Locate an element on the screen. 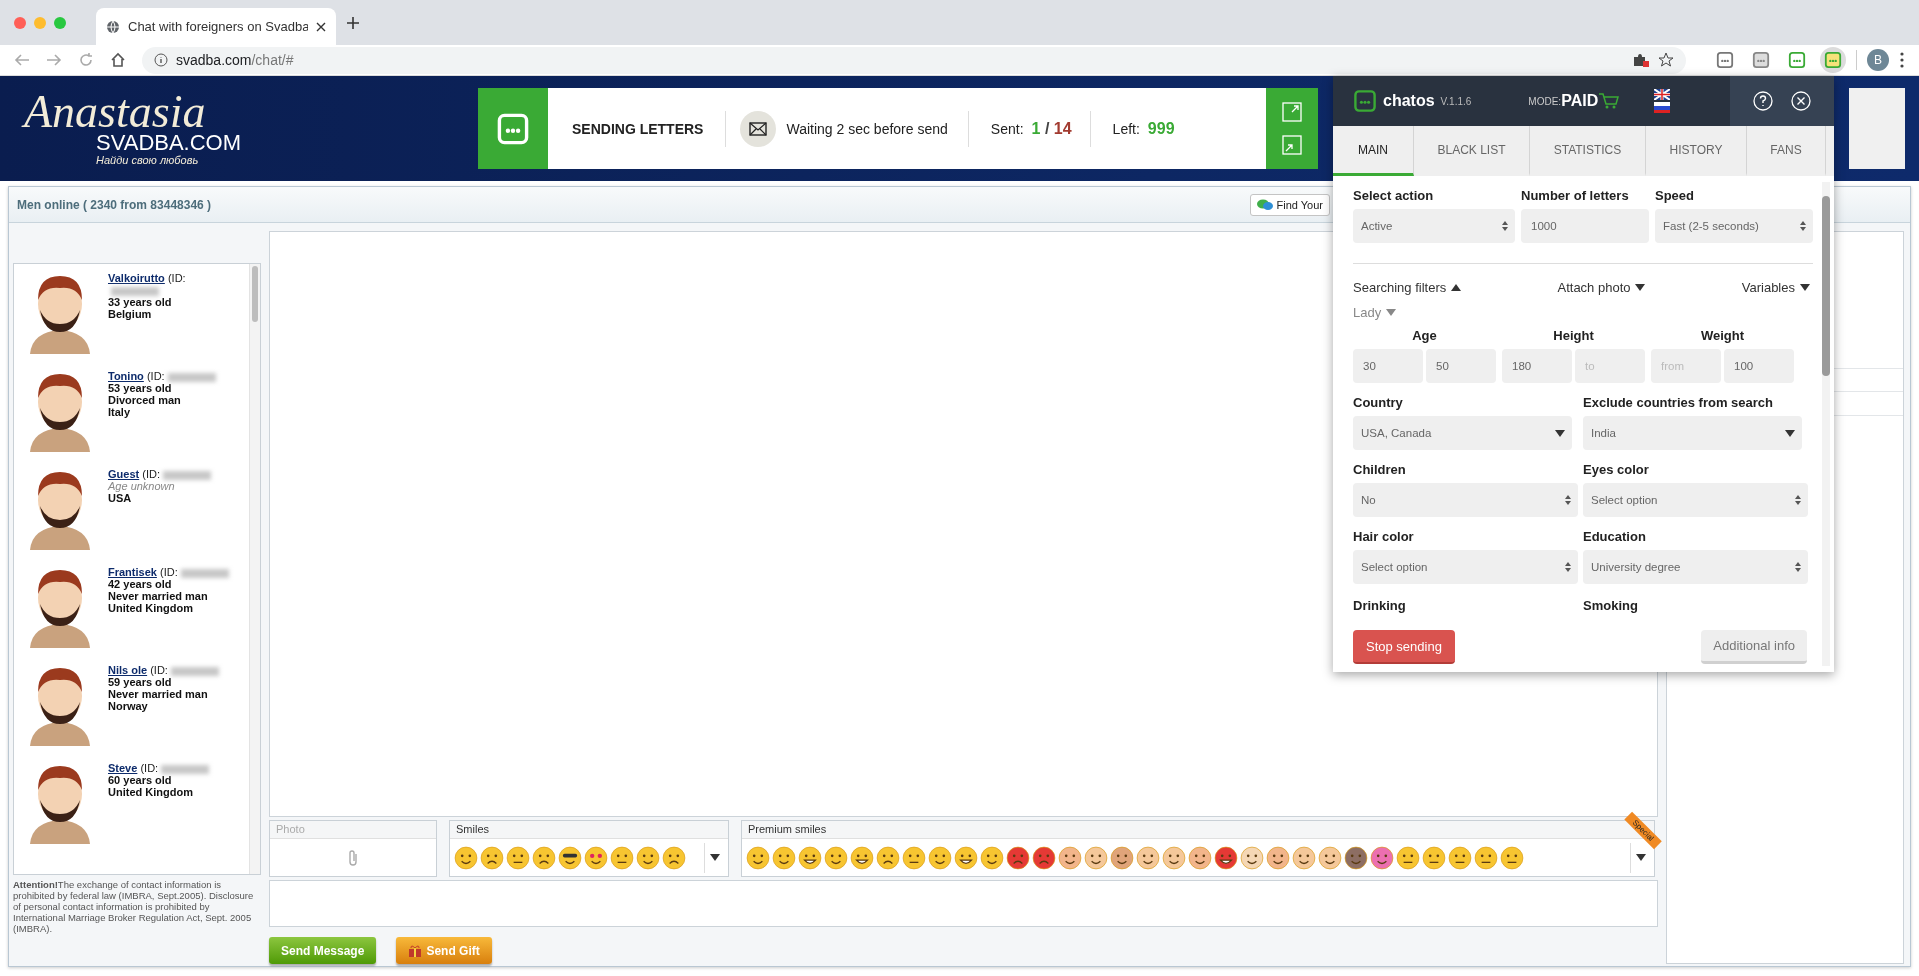  puzzle-icon is located at coordinates (1641, 60).